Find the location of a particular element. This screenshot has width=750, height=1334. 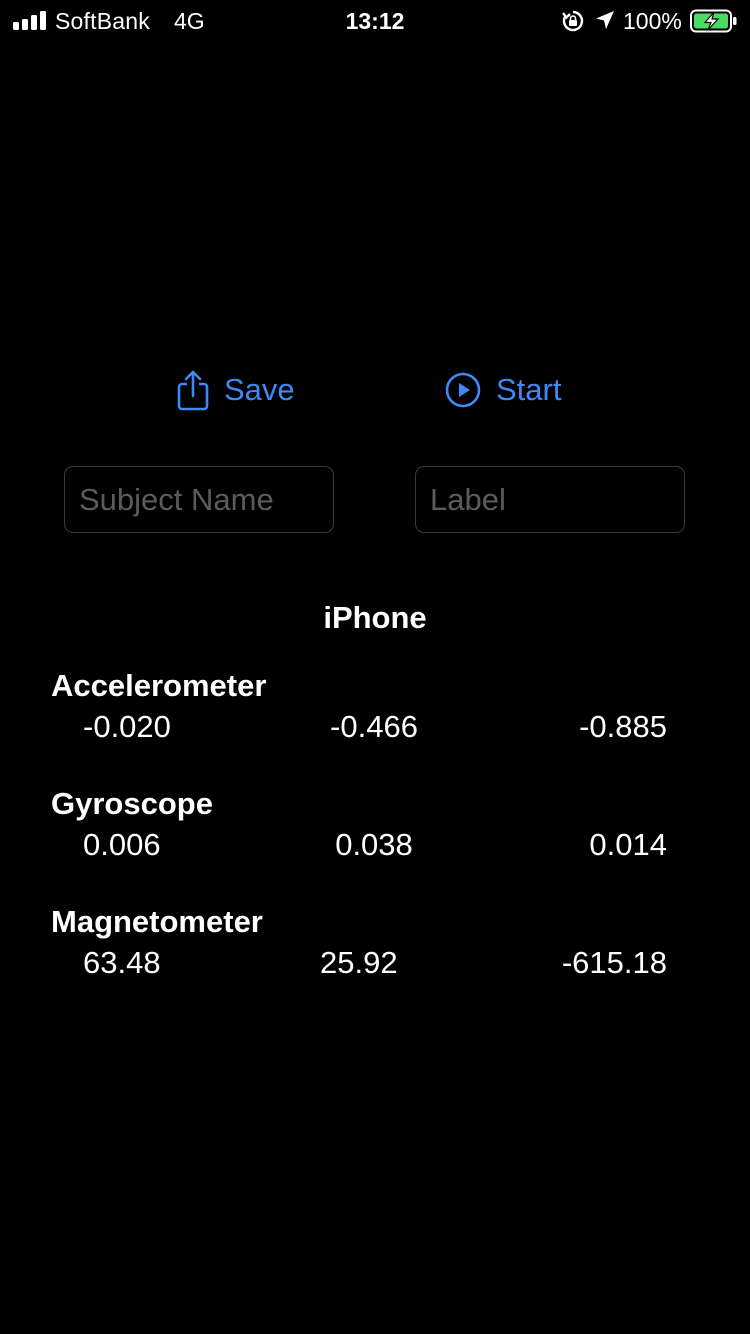

accelerometer-y-value: -0.466 is located at coordinates (374, 726).